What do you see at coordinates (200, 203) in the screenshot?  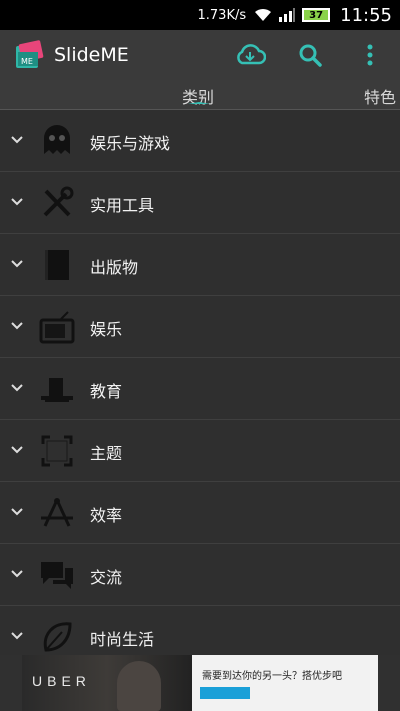 I see `category-row: 实用工具` at bounding box center [200, 203].